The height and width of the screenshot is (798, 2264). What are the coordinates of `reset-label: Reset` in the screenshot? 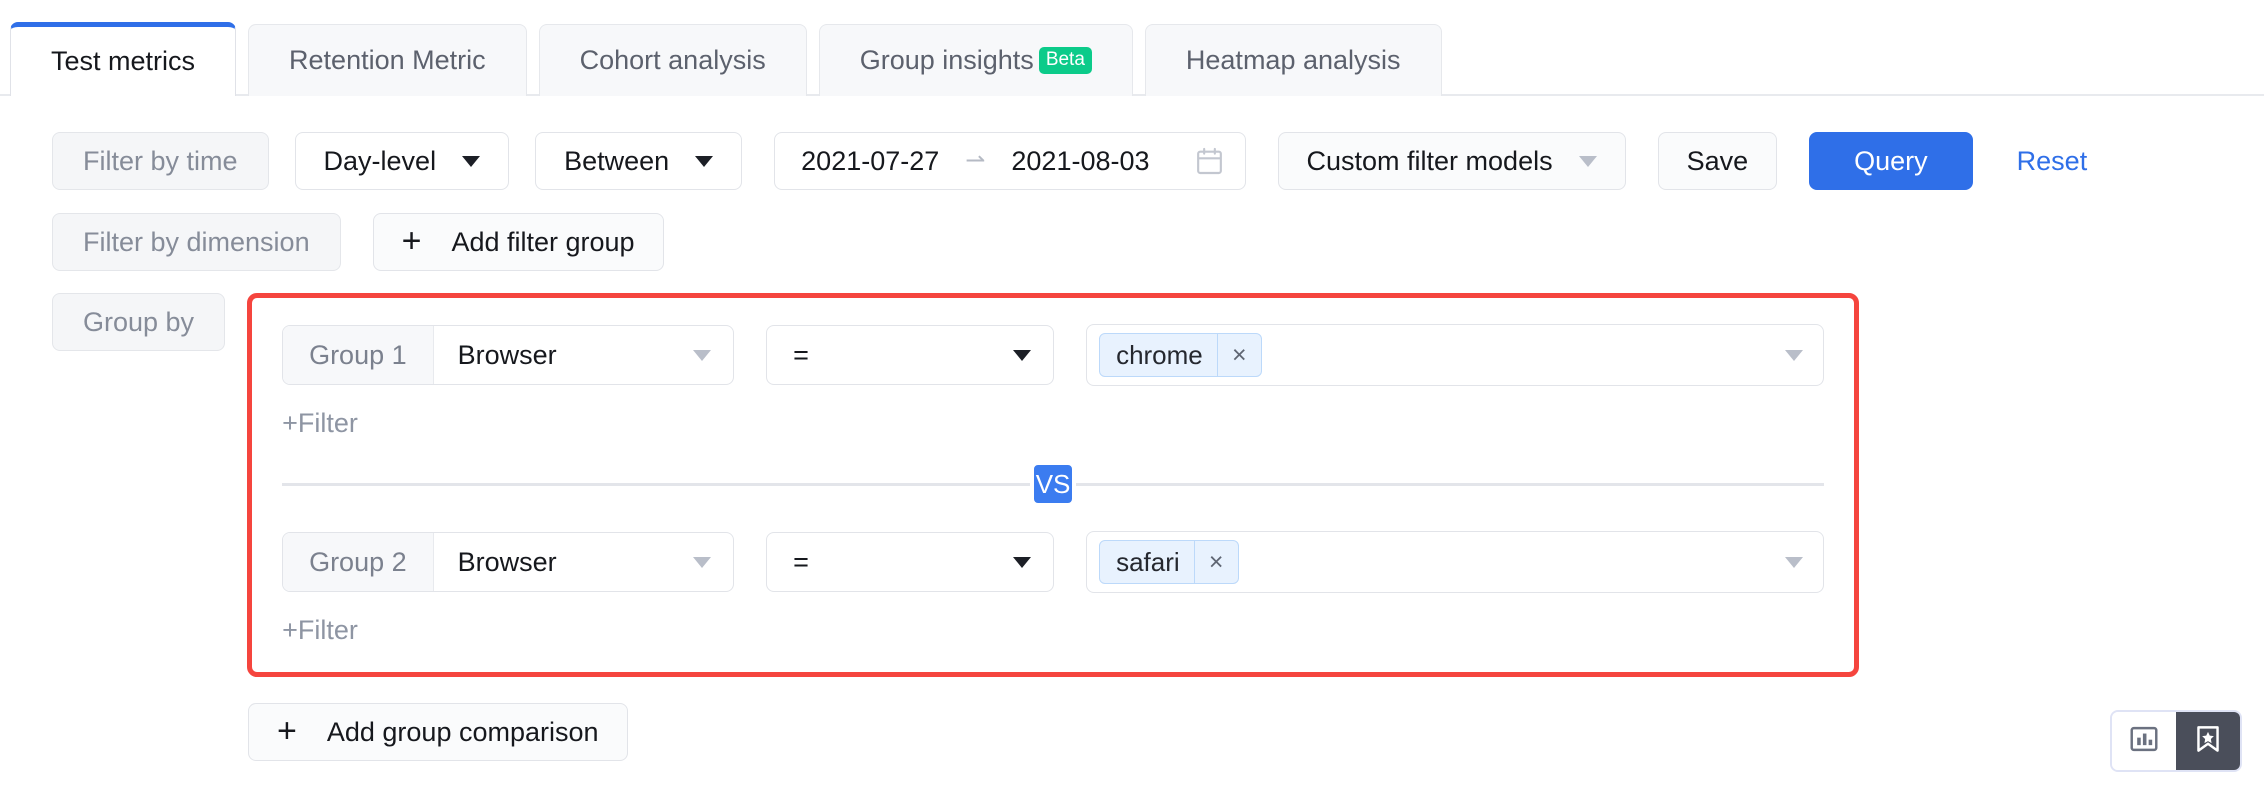 It's located at (2052, 160).